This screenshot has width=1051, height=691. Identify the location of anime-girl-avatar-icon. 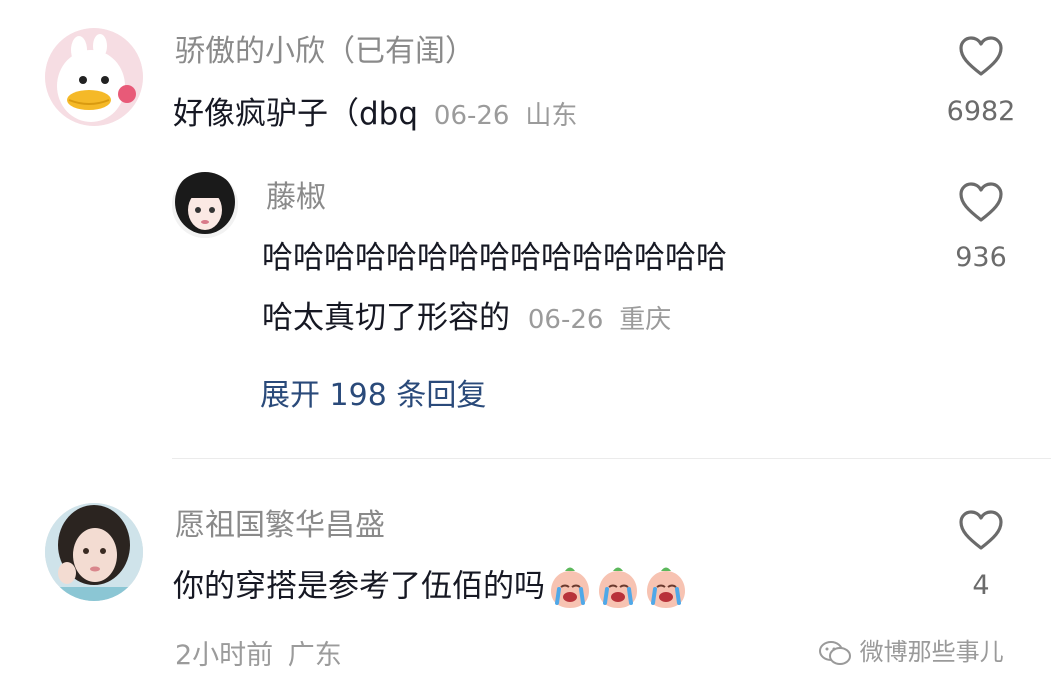
(205, 205).